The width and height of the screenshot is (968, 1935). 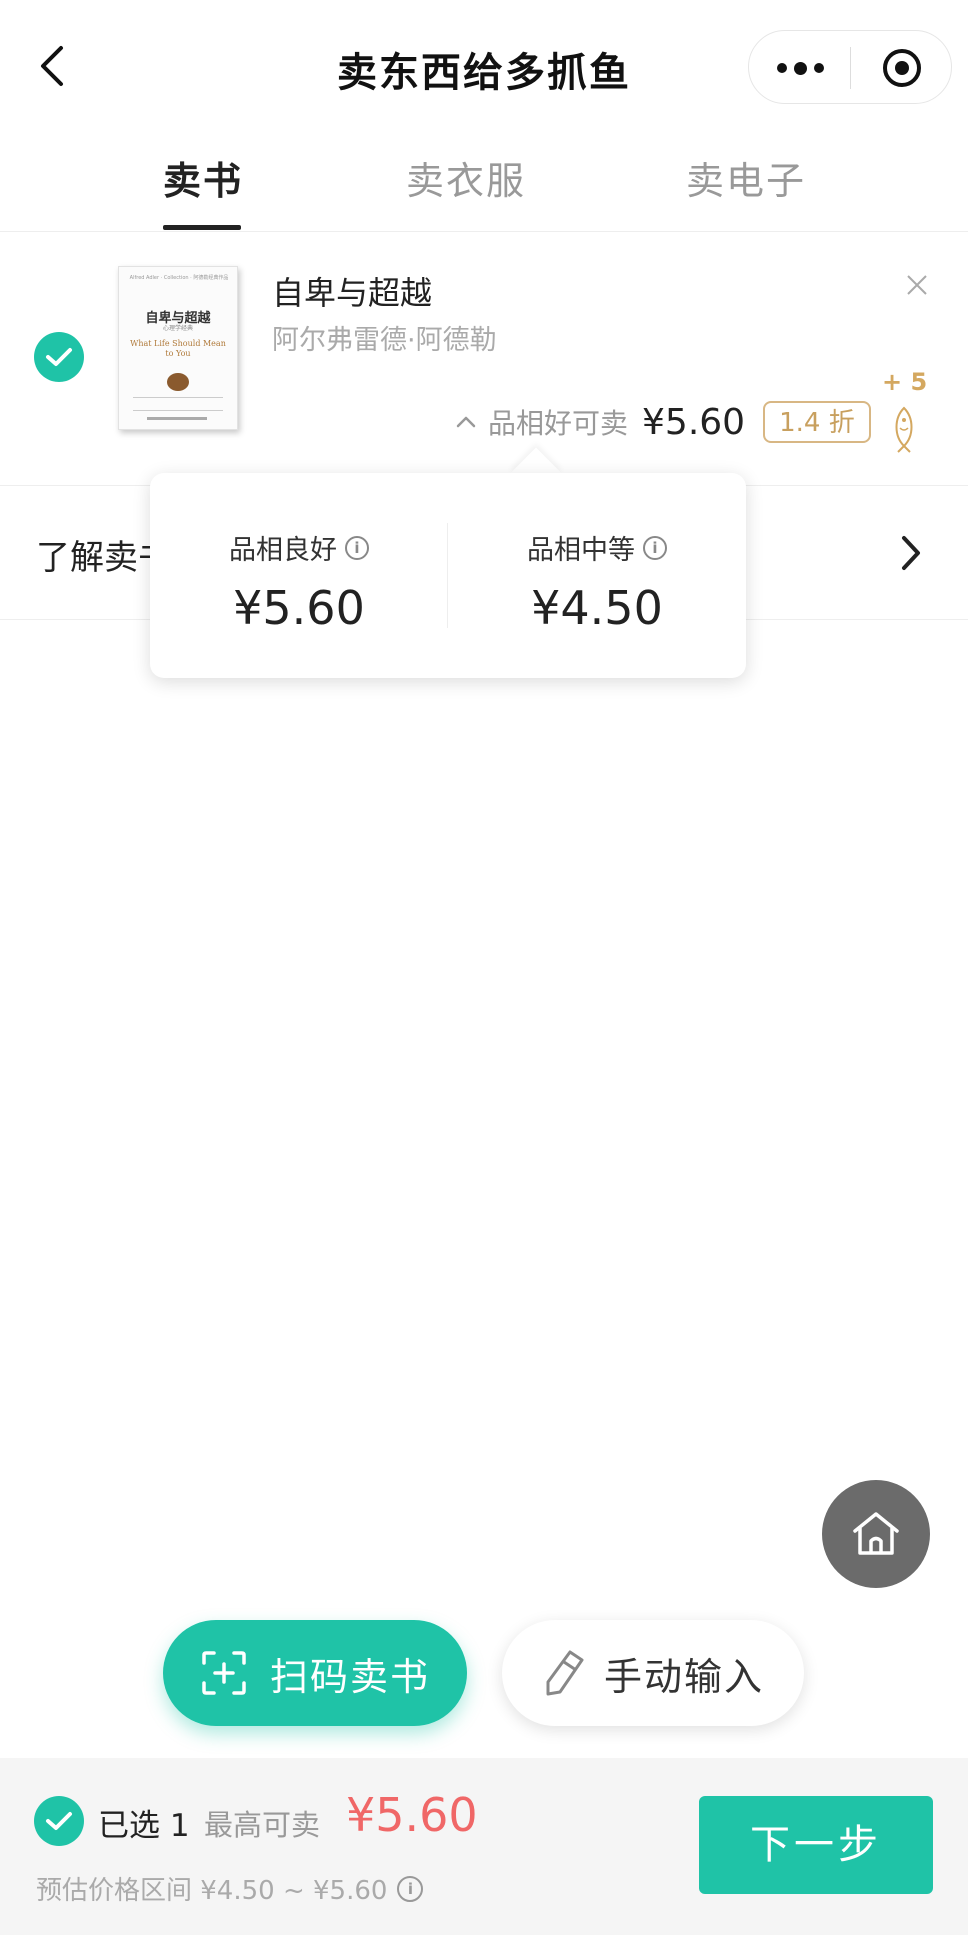 What do you see at coordinates (212, 1891) in the screenshot?
I see `price-range-text: 预估价格区间 ¥4.50 ~ ¥5.60` at bounding box center [212, 1891].